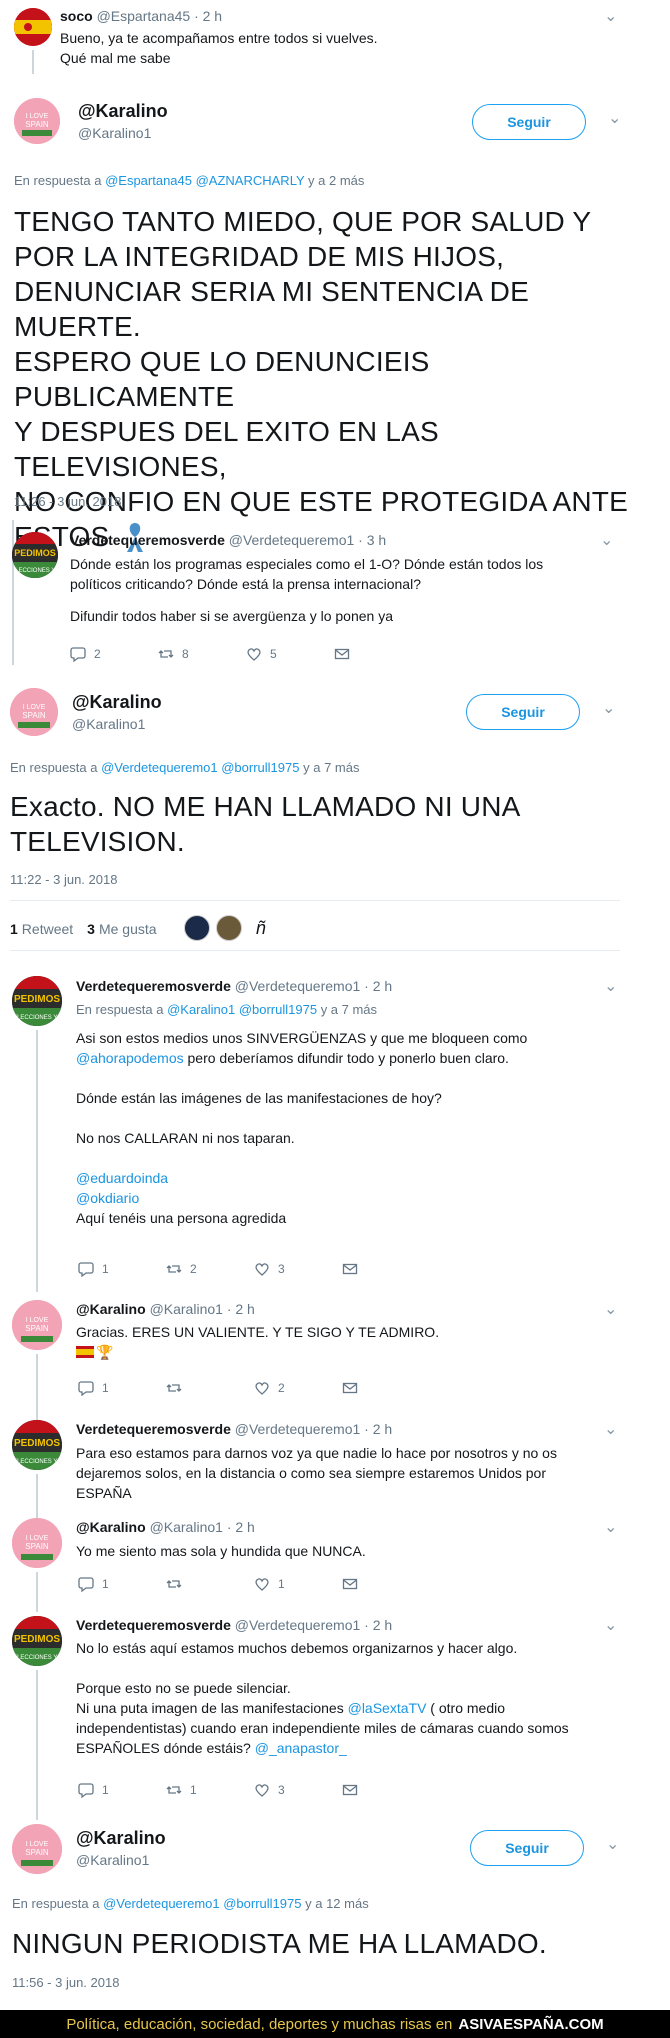 The image size is (670, 2038). What do you see at coordinates (14, 929) in the screenshot?
I see `retweet-total: 1` at bounding box center [14, 929].